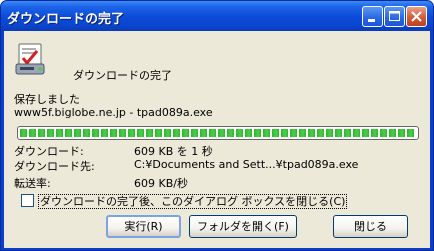 Image resolution: width=434 pixels, height=251 pixels. Describe the element at coordinates (32, 183) in the screenshot. I see `transfer-rate-label: 転送率:` at that location.